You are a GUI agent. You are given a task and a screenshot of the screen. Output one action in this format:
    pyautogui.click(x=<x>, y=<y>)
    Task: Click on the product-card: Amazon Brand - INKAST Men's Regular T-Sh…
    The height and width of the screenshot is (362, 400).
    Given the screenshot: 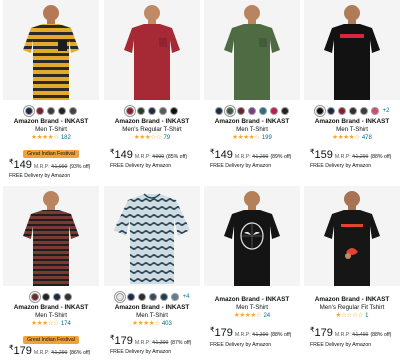 What is the action you would take?
    pyautogui.click(x=152, y=90)
    